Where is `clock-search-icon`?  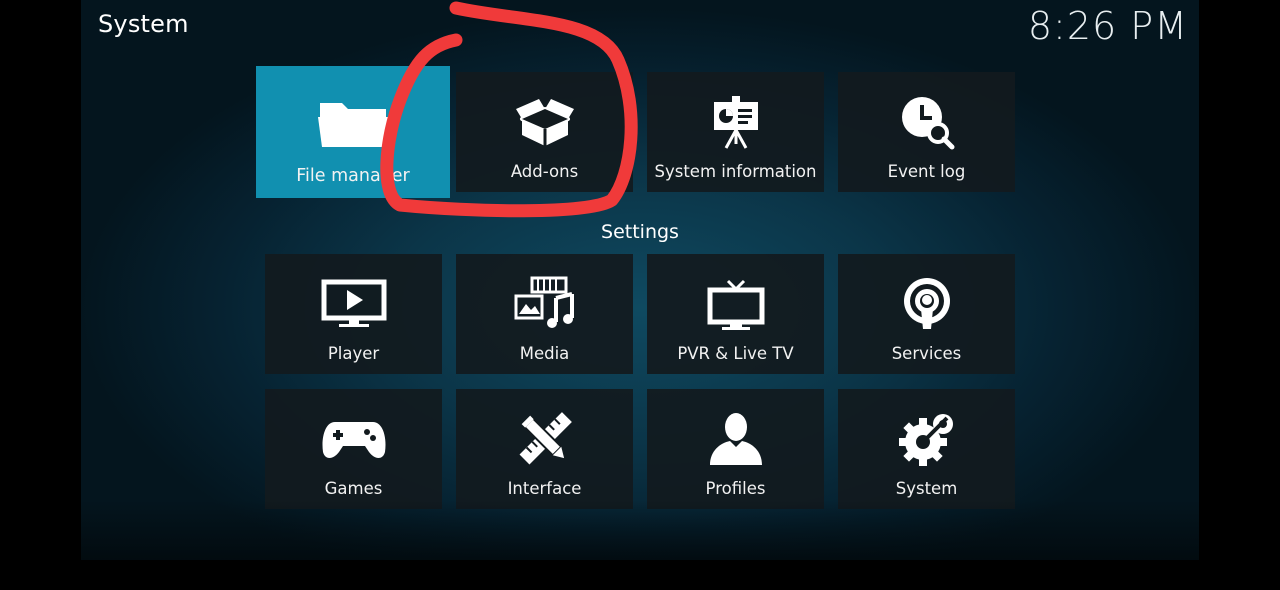 clock-search-icon is located at coordinates (927, 122).